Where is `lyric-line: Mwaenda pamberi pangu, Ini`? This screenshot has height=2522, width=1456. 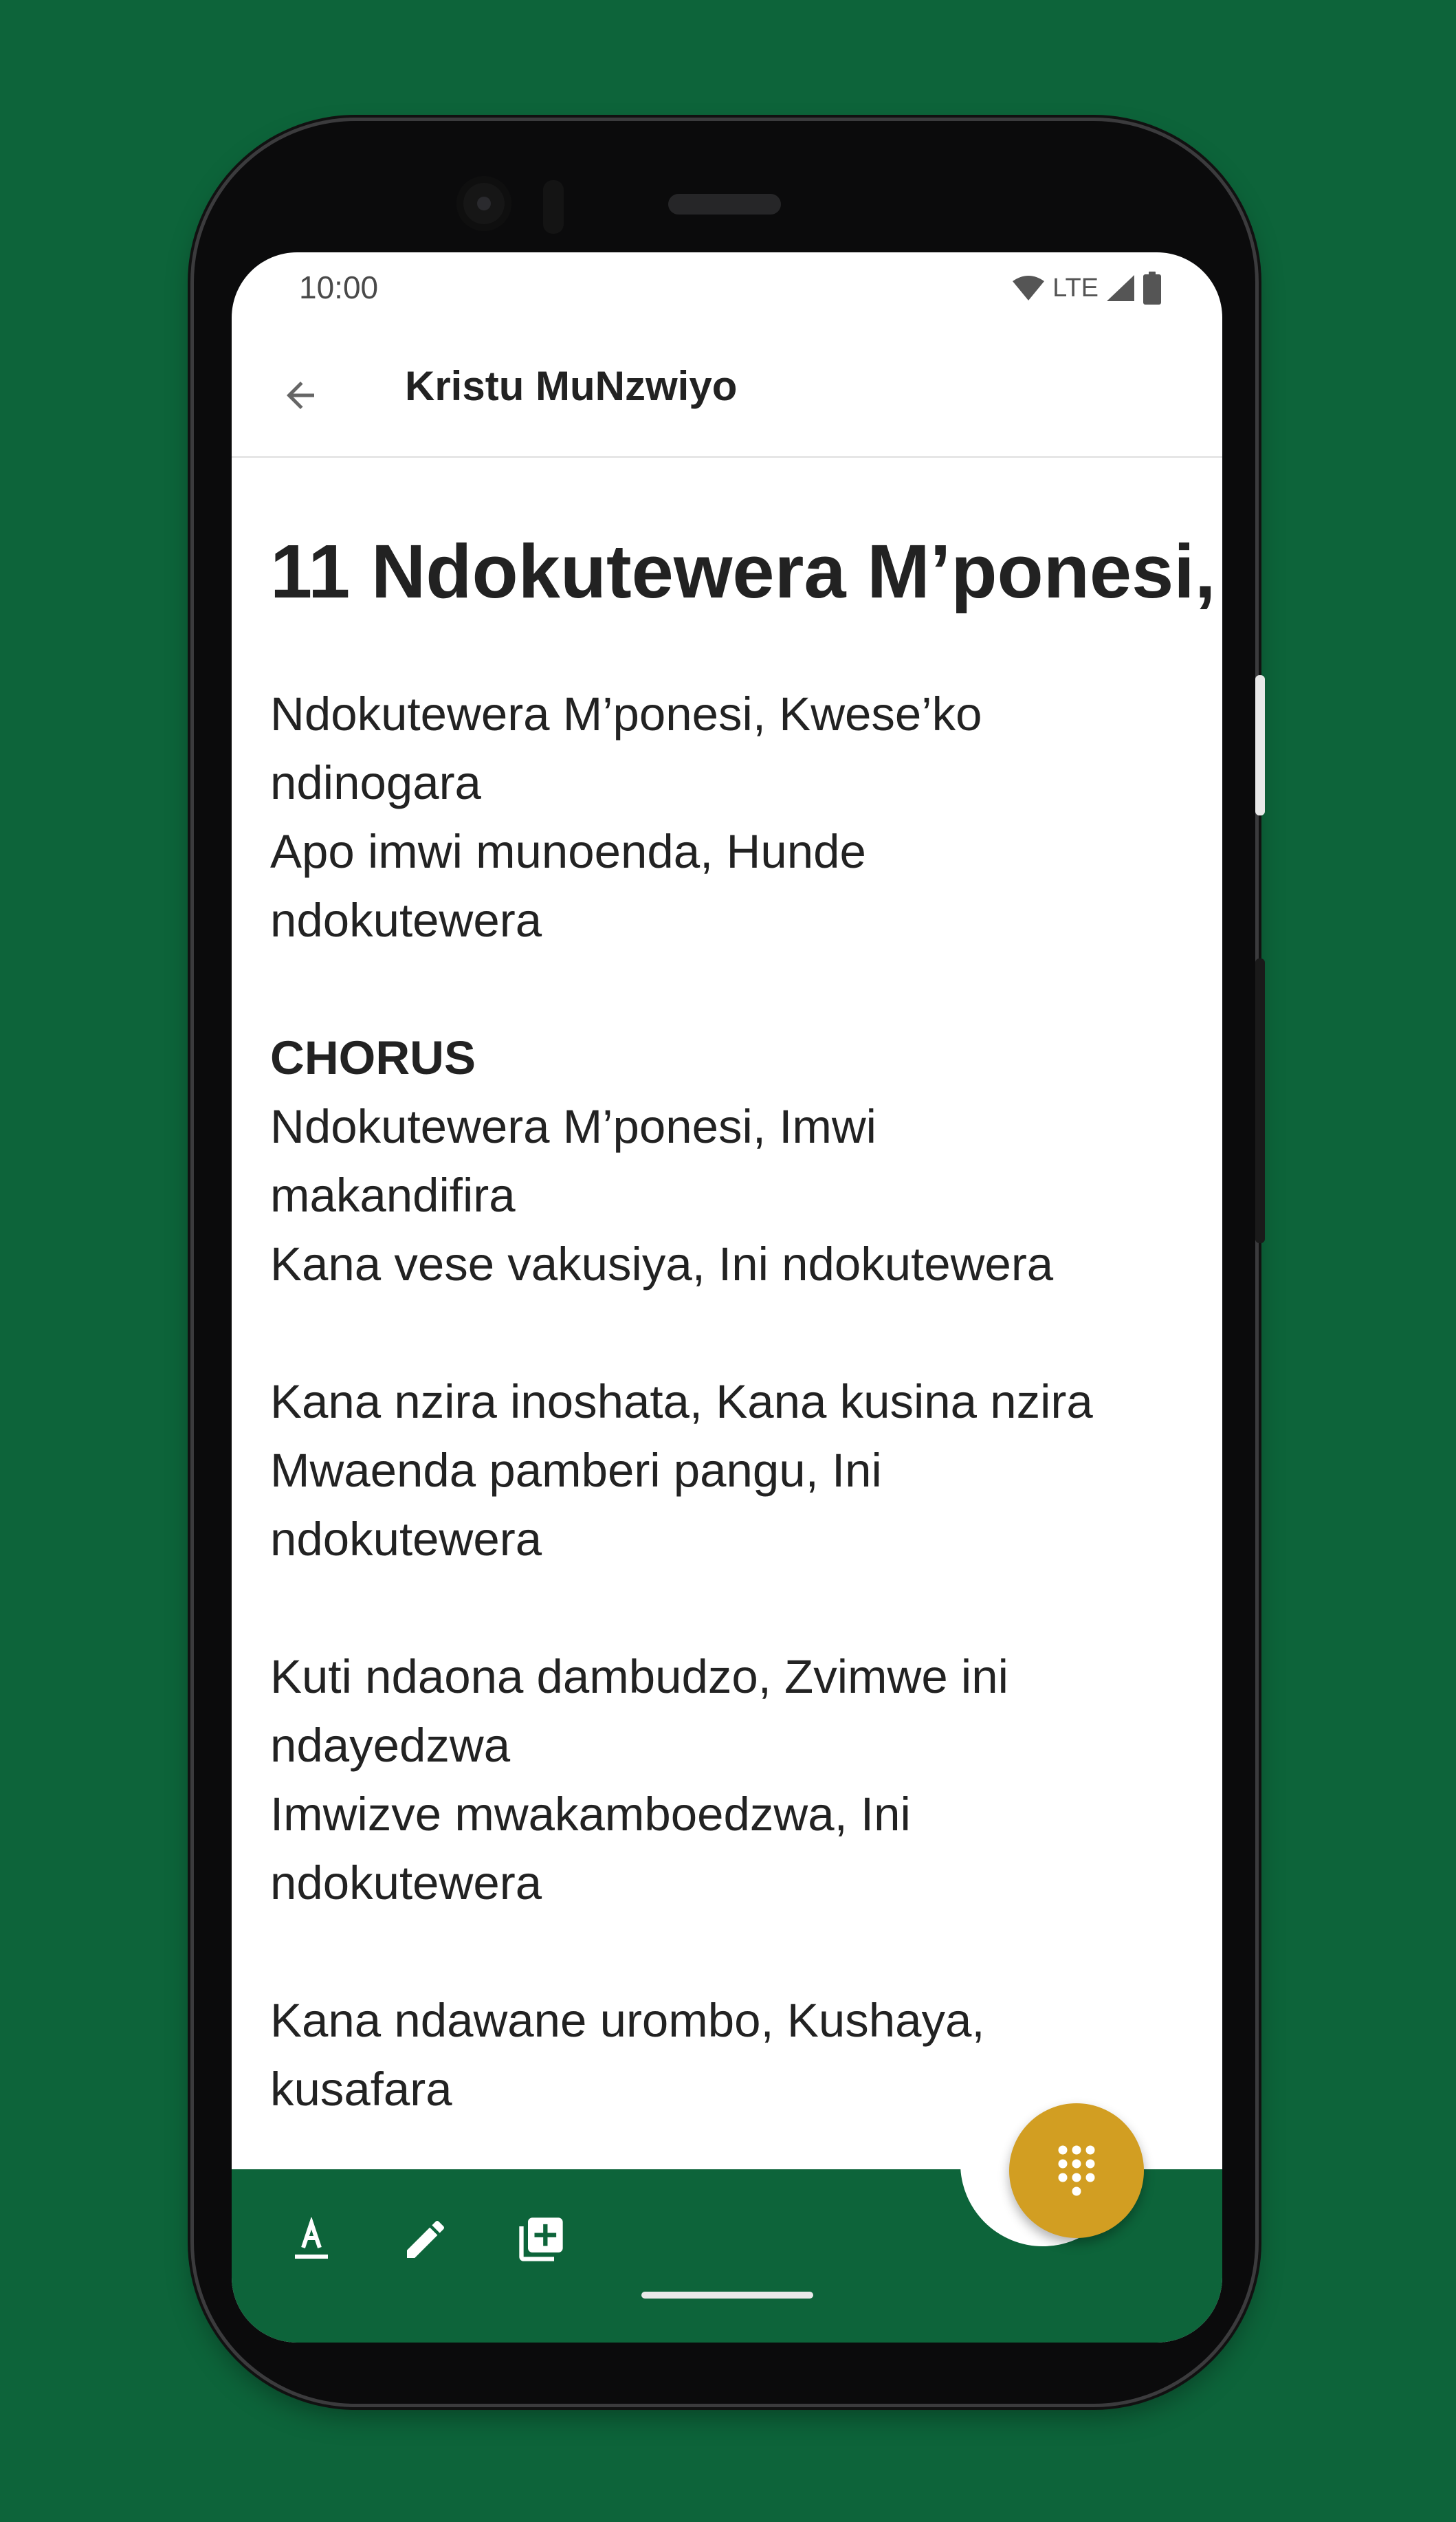 lyric-line: Mwaenda pamberi pangu, Ini is located at coordinates (576, 1470).